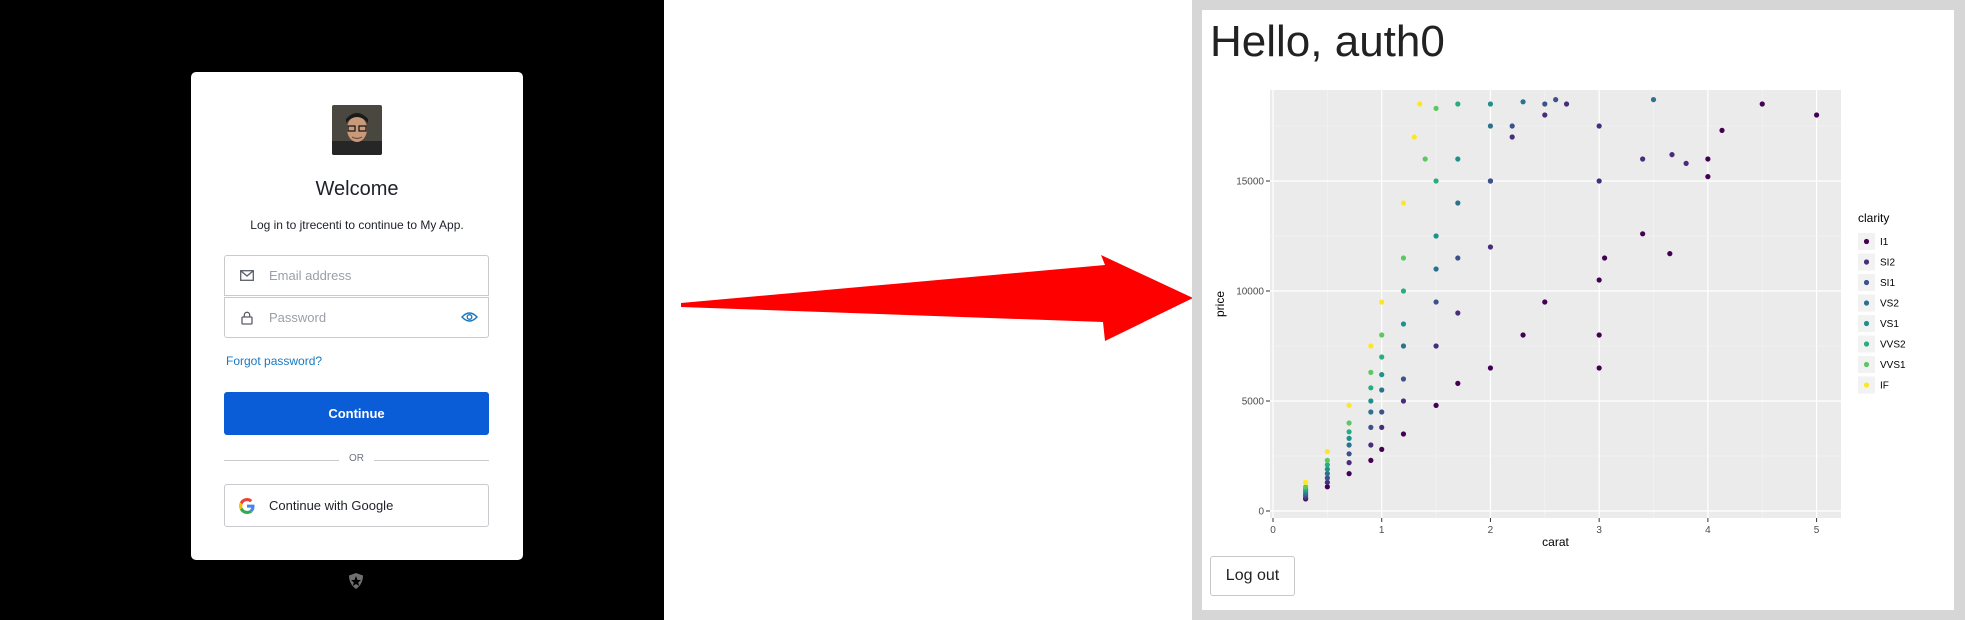 Image resolution: width=1965 pixels, height=620 pixels. What do you see at coordinates (1893, 345) in the screenshot?
I see `legend-label: VVS2` at bounding box center [1893, 345].